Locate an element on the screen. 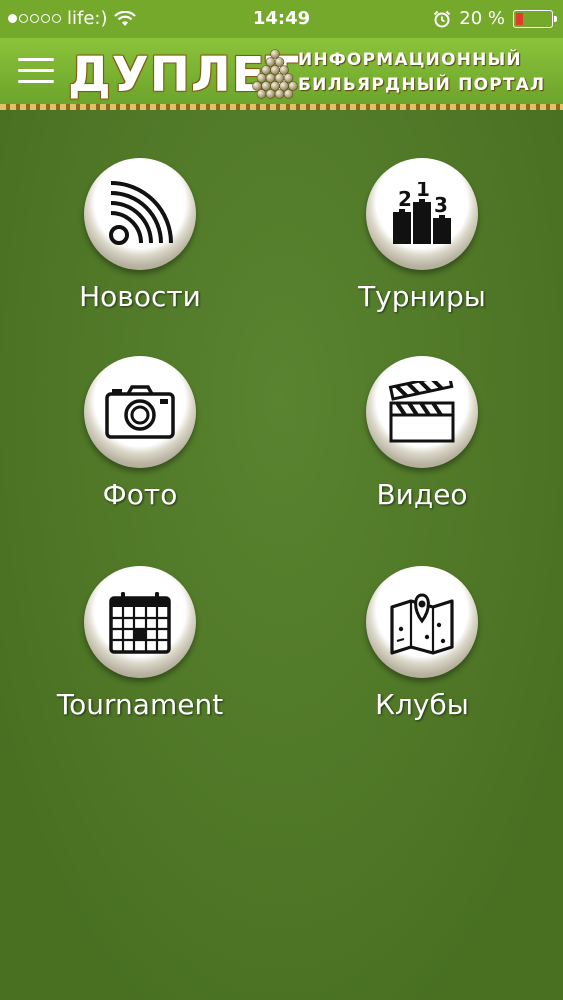 This screenshot has width=563, height=1000. tile-news-label: Новости is located at coordinates (140, 296).